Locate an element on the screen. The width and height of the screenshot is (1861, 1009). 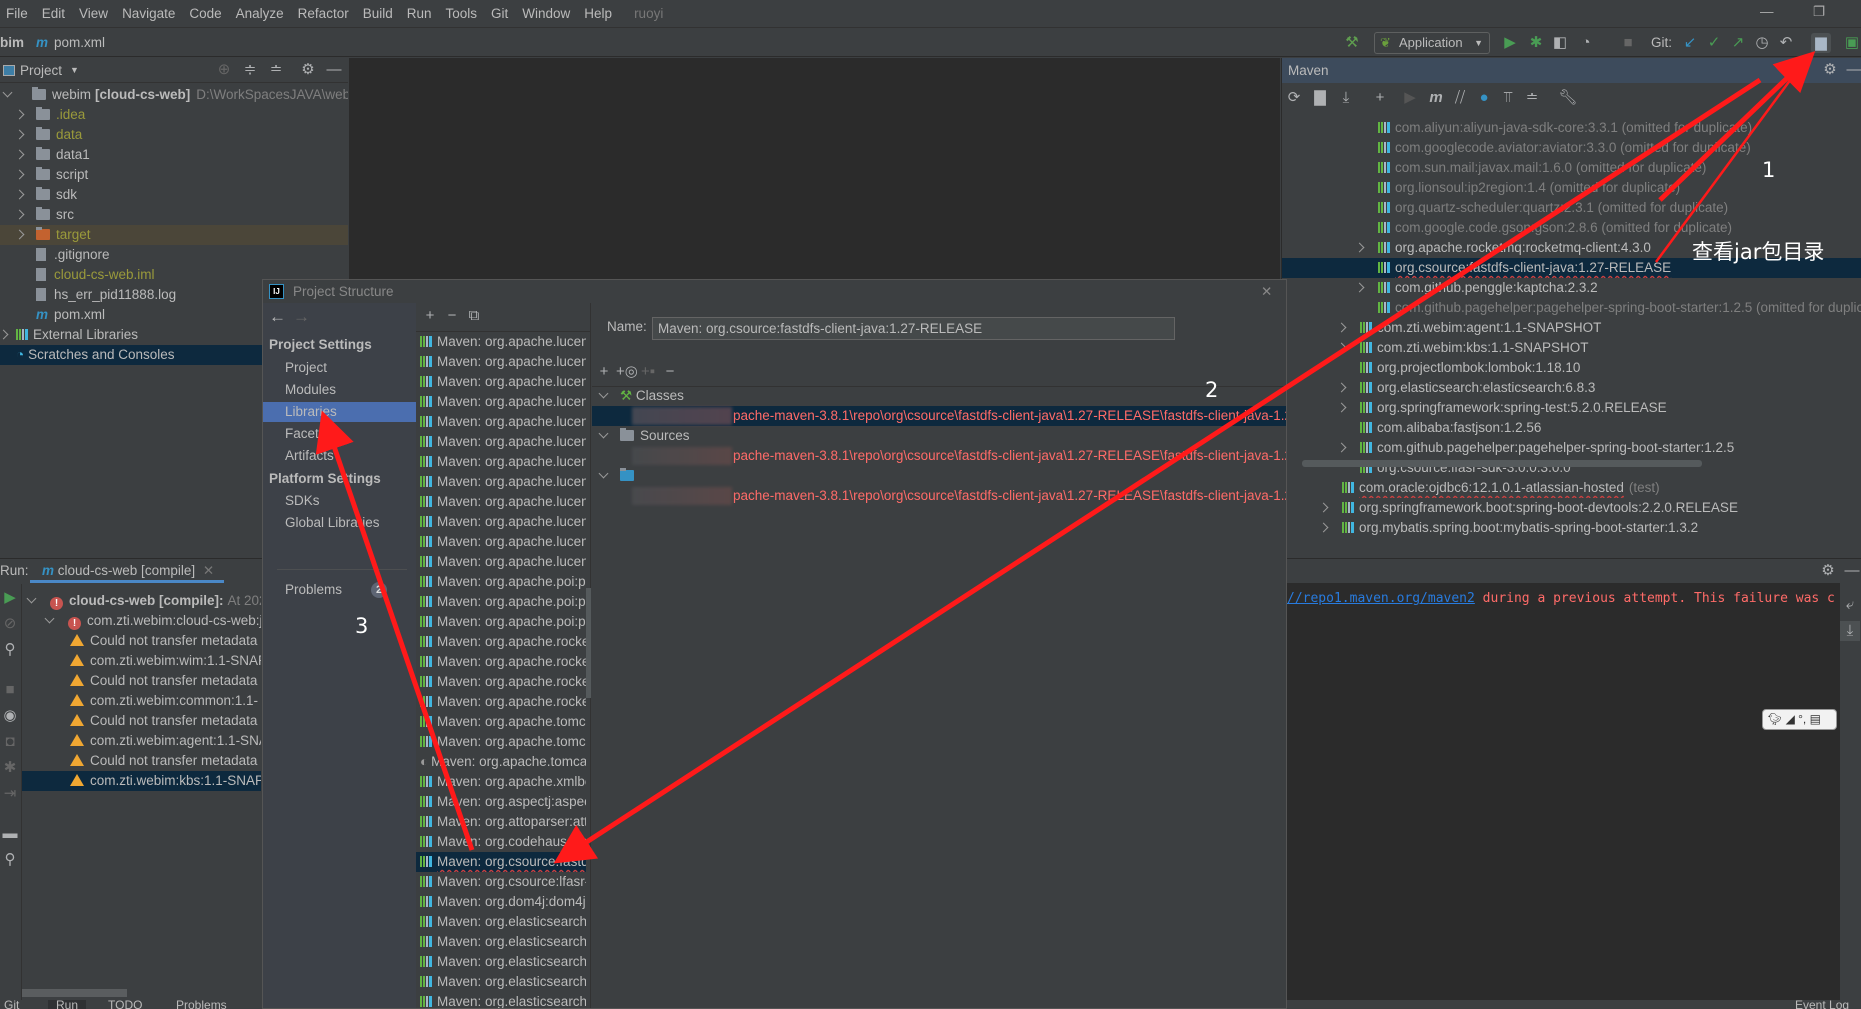
annotation-step-1: 1 is located at coordinates (1769, 170).